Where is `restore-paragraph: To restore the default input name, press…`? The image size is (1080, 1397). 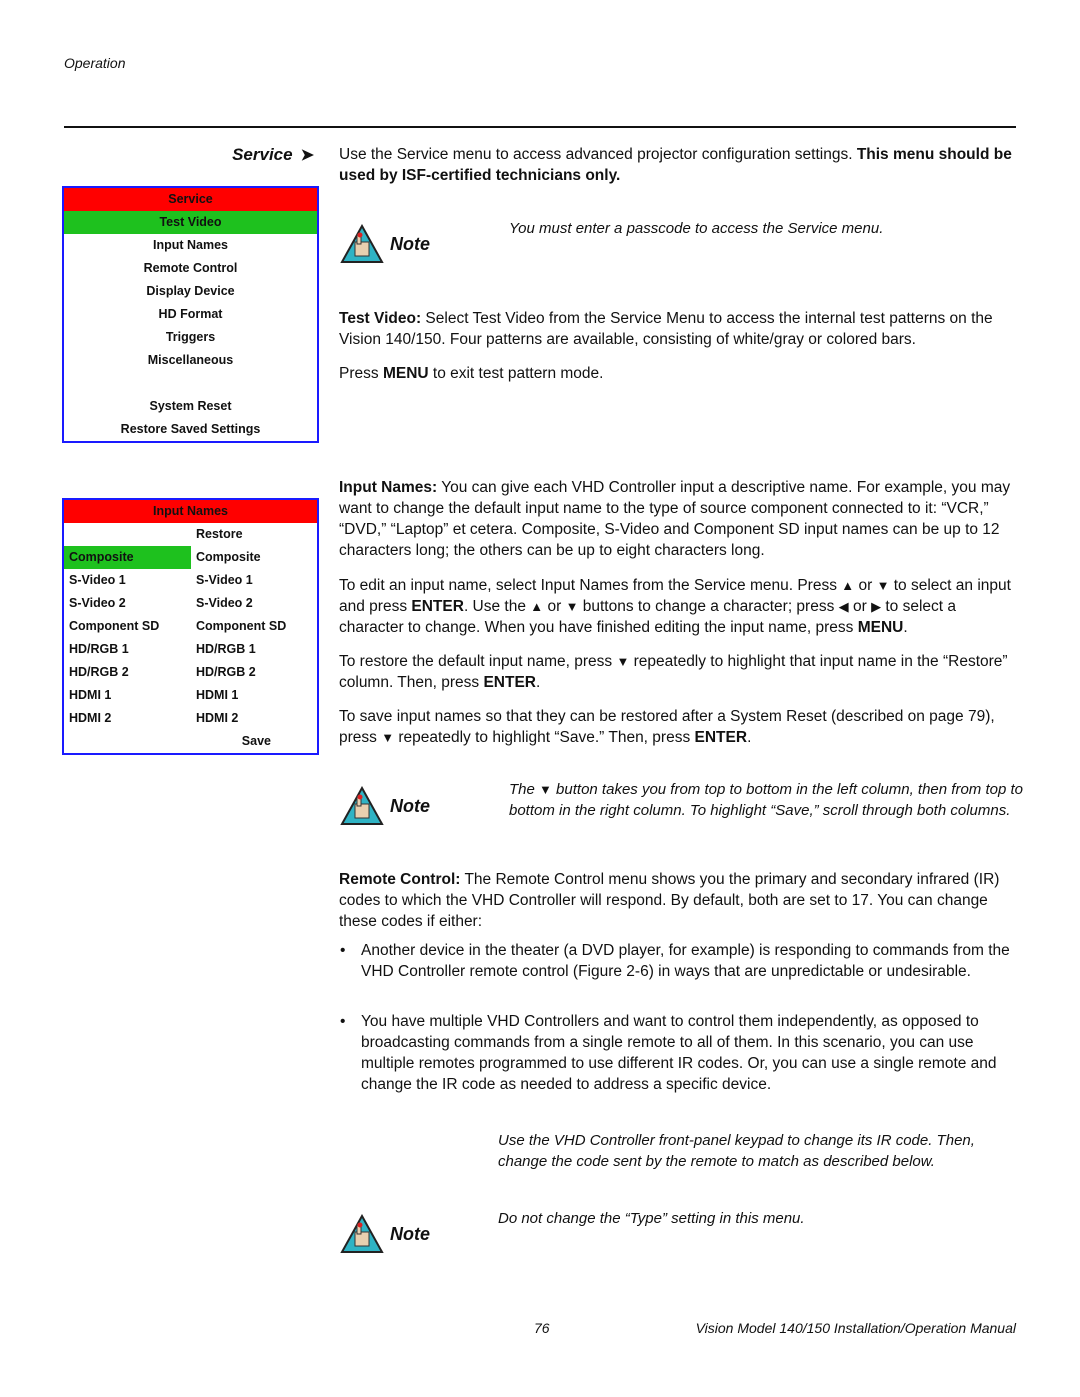 restore-paragraph: To restore the default input name, press… is located at coordinates (679, 672).